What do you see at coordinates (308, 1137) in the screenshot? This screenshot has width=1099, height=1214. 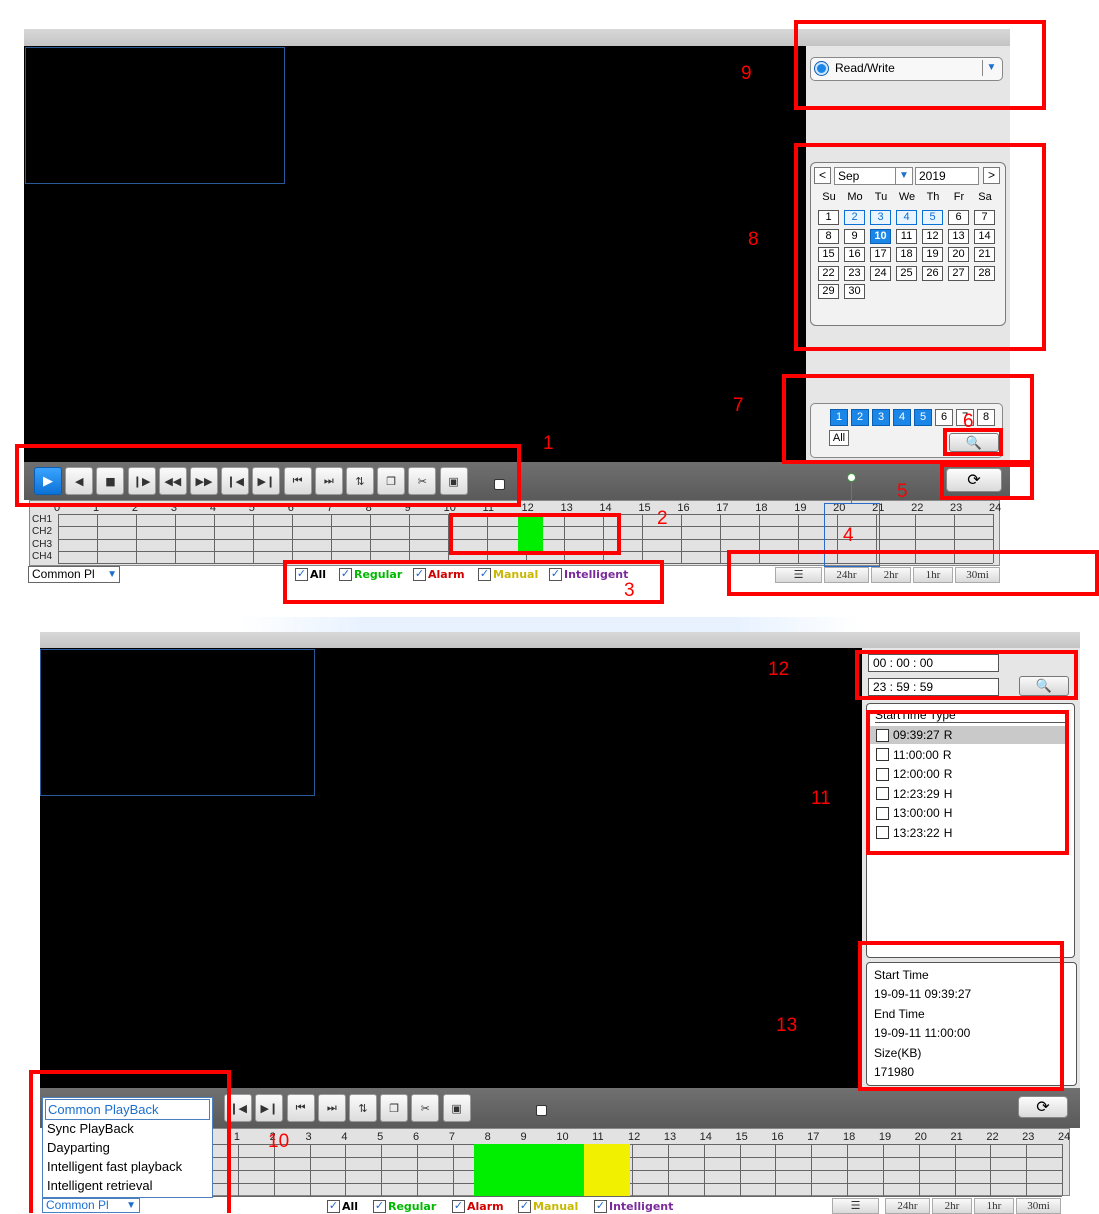 I see `timeline-hour-label: 3` at bounding box center [308, 1137].